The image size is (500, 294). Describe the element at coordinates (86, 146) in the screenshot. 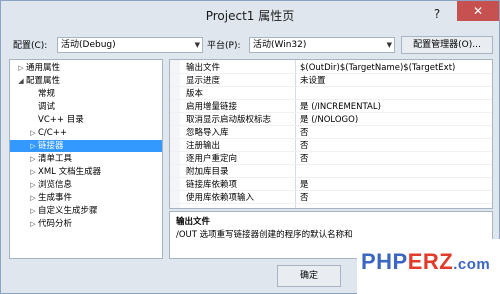

I see `tree-item-linker: ▷ 链接器` at that location.